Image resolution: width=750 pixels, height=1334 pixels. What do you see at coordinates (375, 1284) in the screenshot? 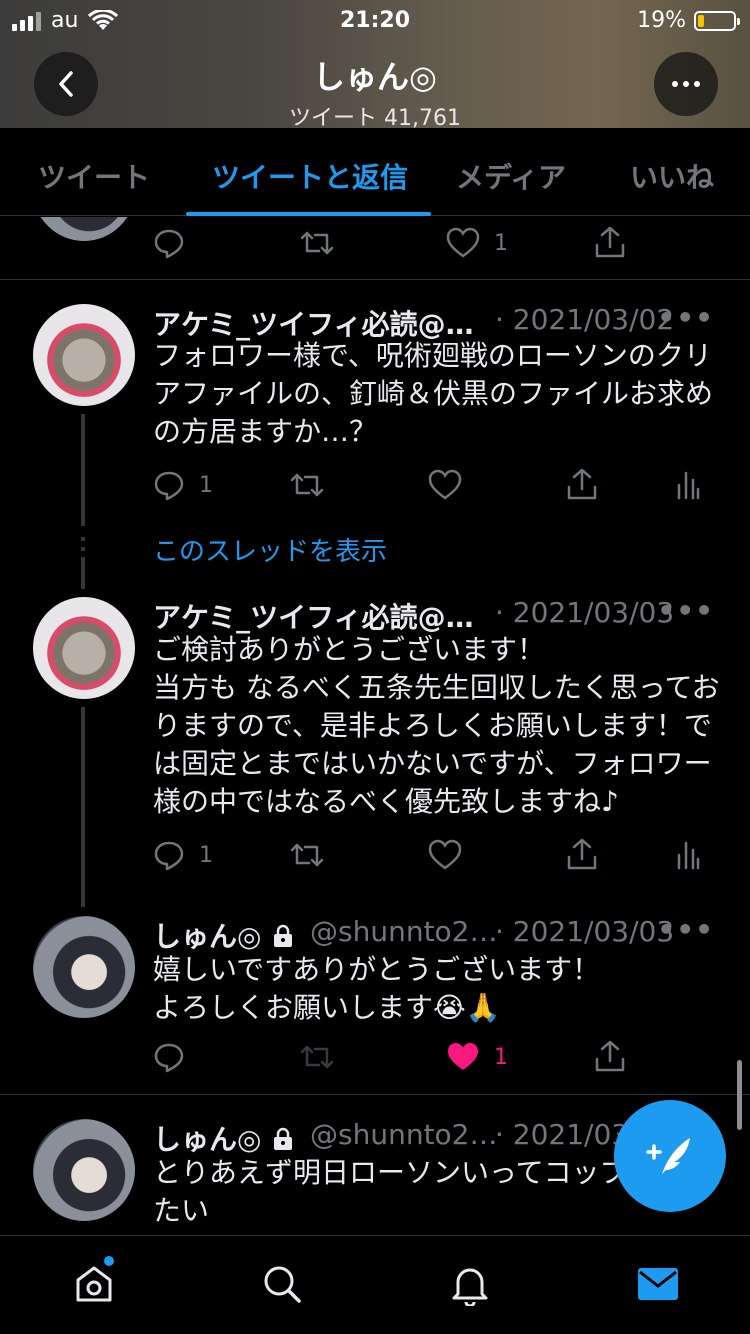
I see `bottom-nav` at bounding box center [375, 1284].